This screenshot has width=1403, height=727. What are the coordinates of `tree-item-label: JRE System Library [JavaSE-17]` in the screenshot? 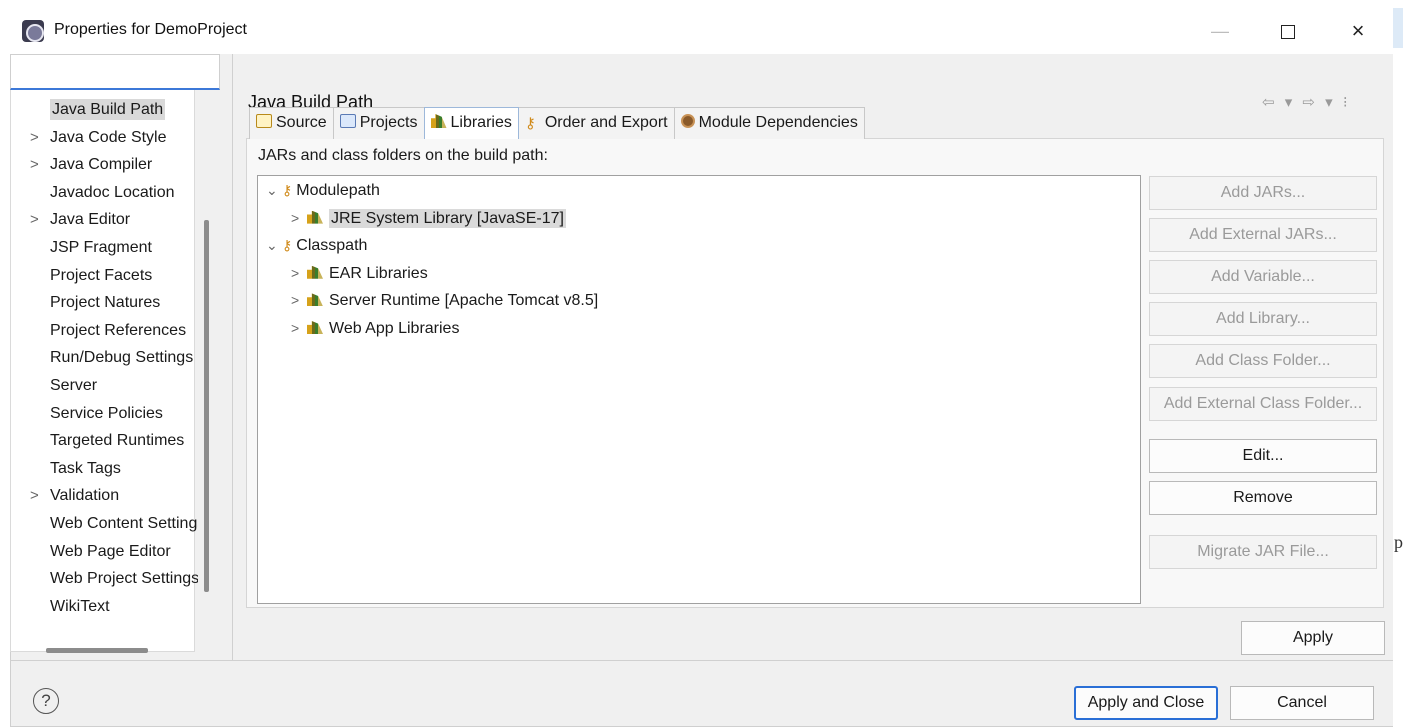 It's located at (447, 218).